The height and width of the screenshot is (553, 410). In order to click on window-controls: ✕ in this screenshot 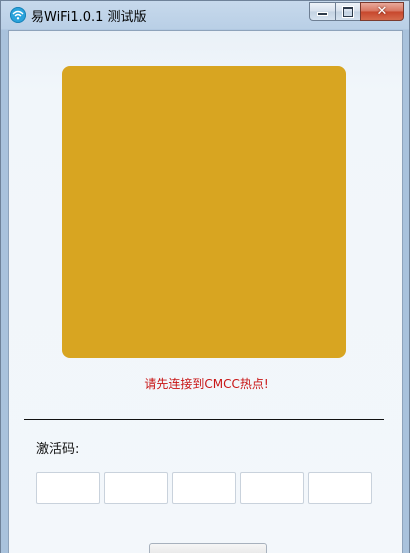, I will do `click(356, 11)`.